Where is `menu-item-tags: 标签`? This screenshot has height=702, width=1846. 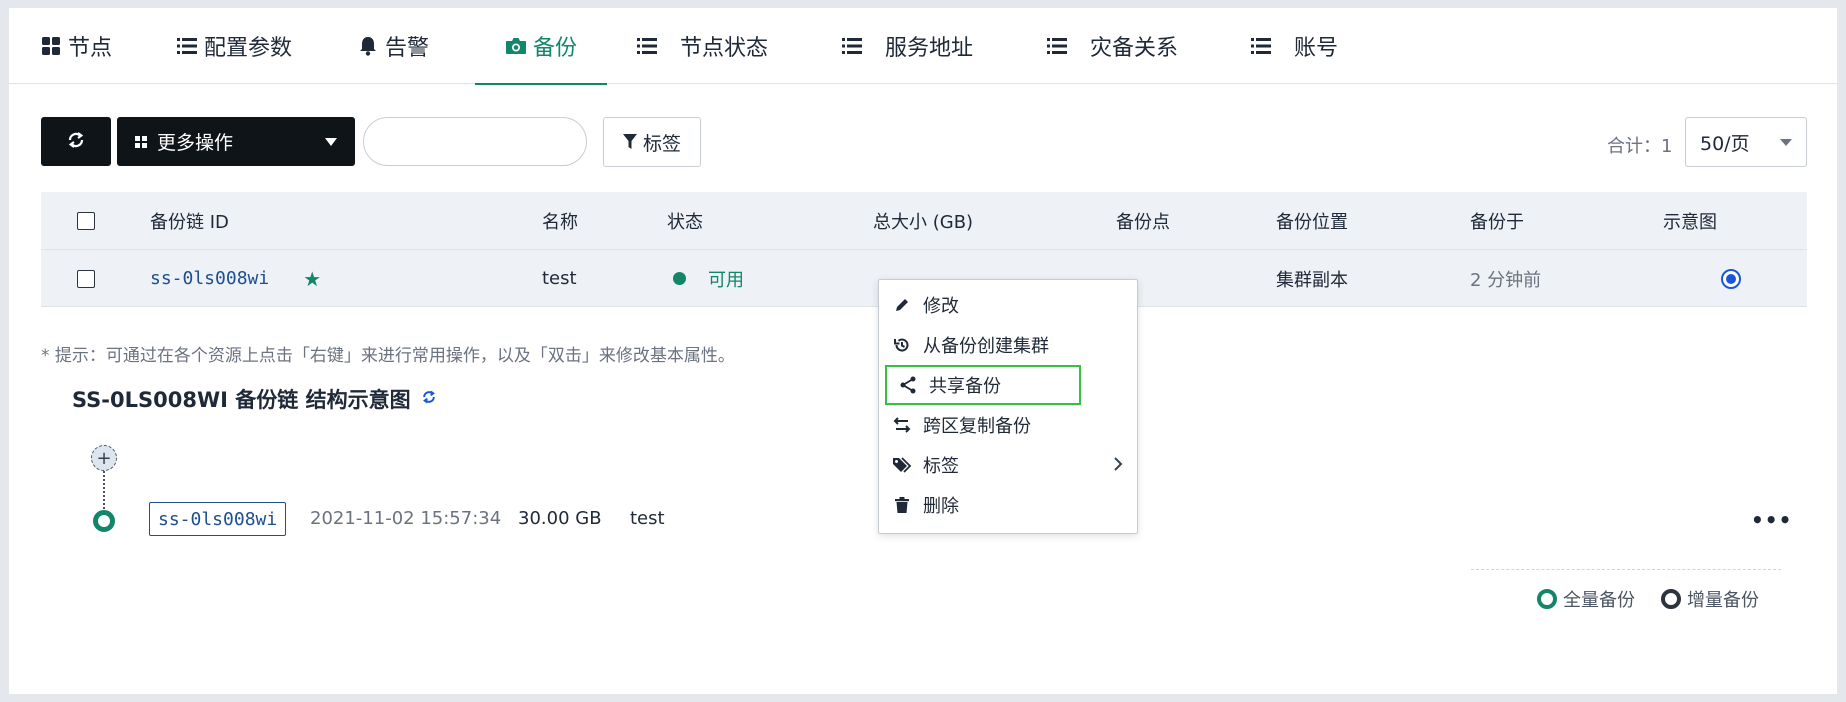 menu-item-tags: 标签 is located at coordinates (1009, 465).